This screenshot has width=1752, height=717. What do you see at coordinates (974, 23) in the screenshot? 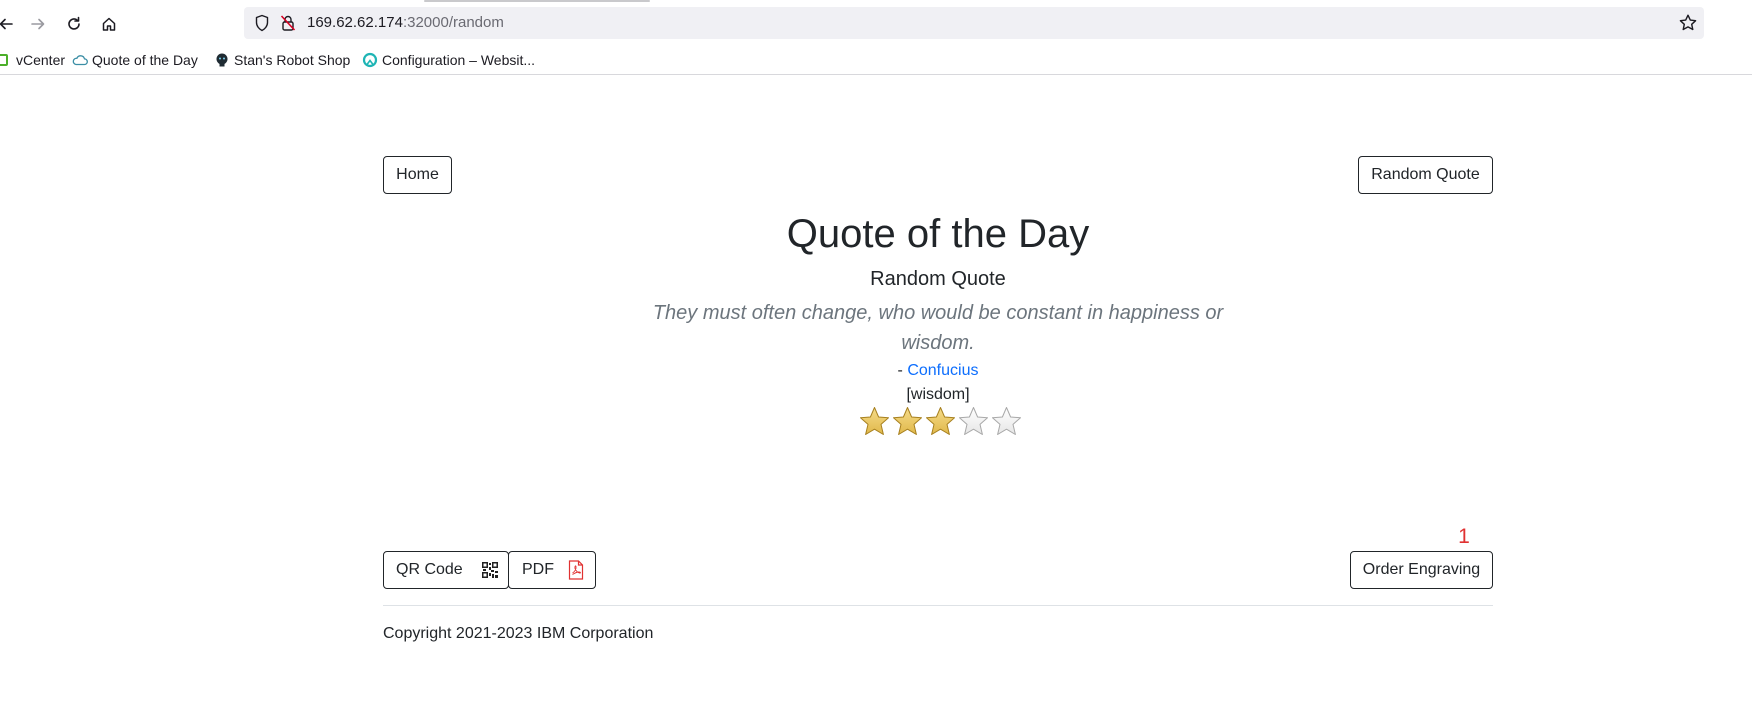
I see `url-bar: 169.62.62.174:32000/random` at bounding box center [974, 23].